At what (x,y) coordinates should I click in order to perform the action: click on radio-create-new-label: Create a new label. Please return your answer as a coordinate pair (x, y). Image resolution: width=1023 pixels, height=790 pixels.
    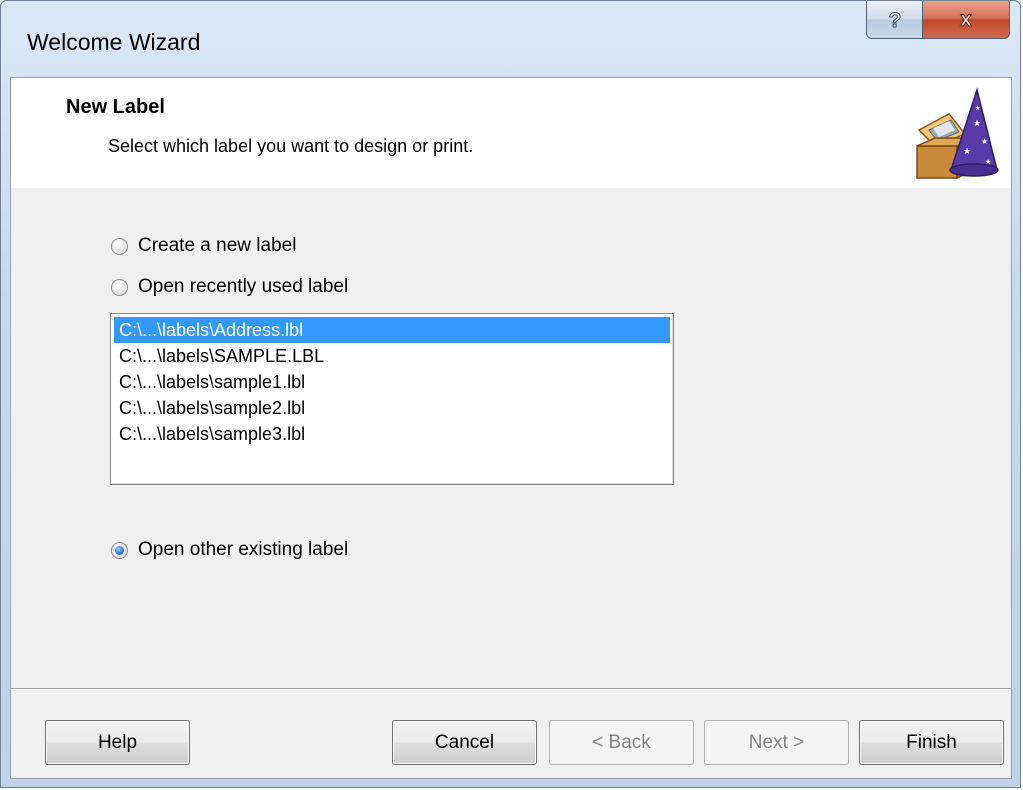
    Looking at the image, I should click on (203, 246).